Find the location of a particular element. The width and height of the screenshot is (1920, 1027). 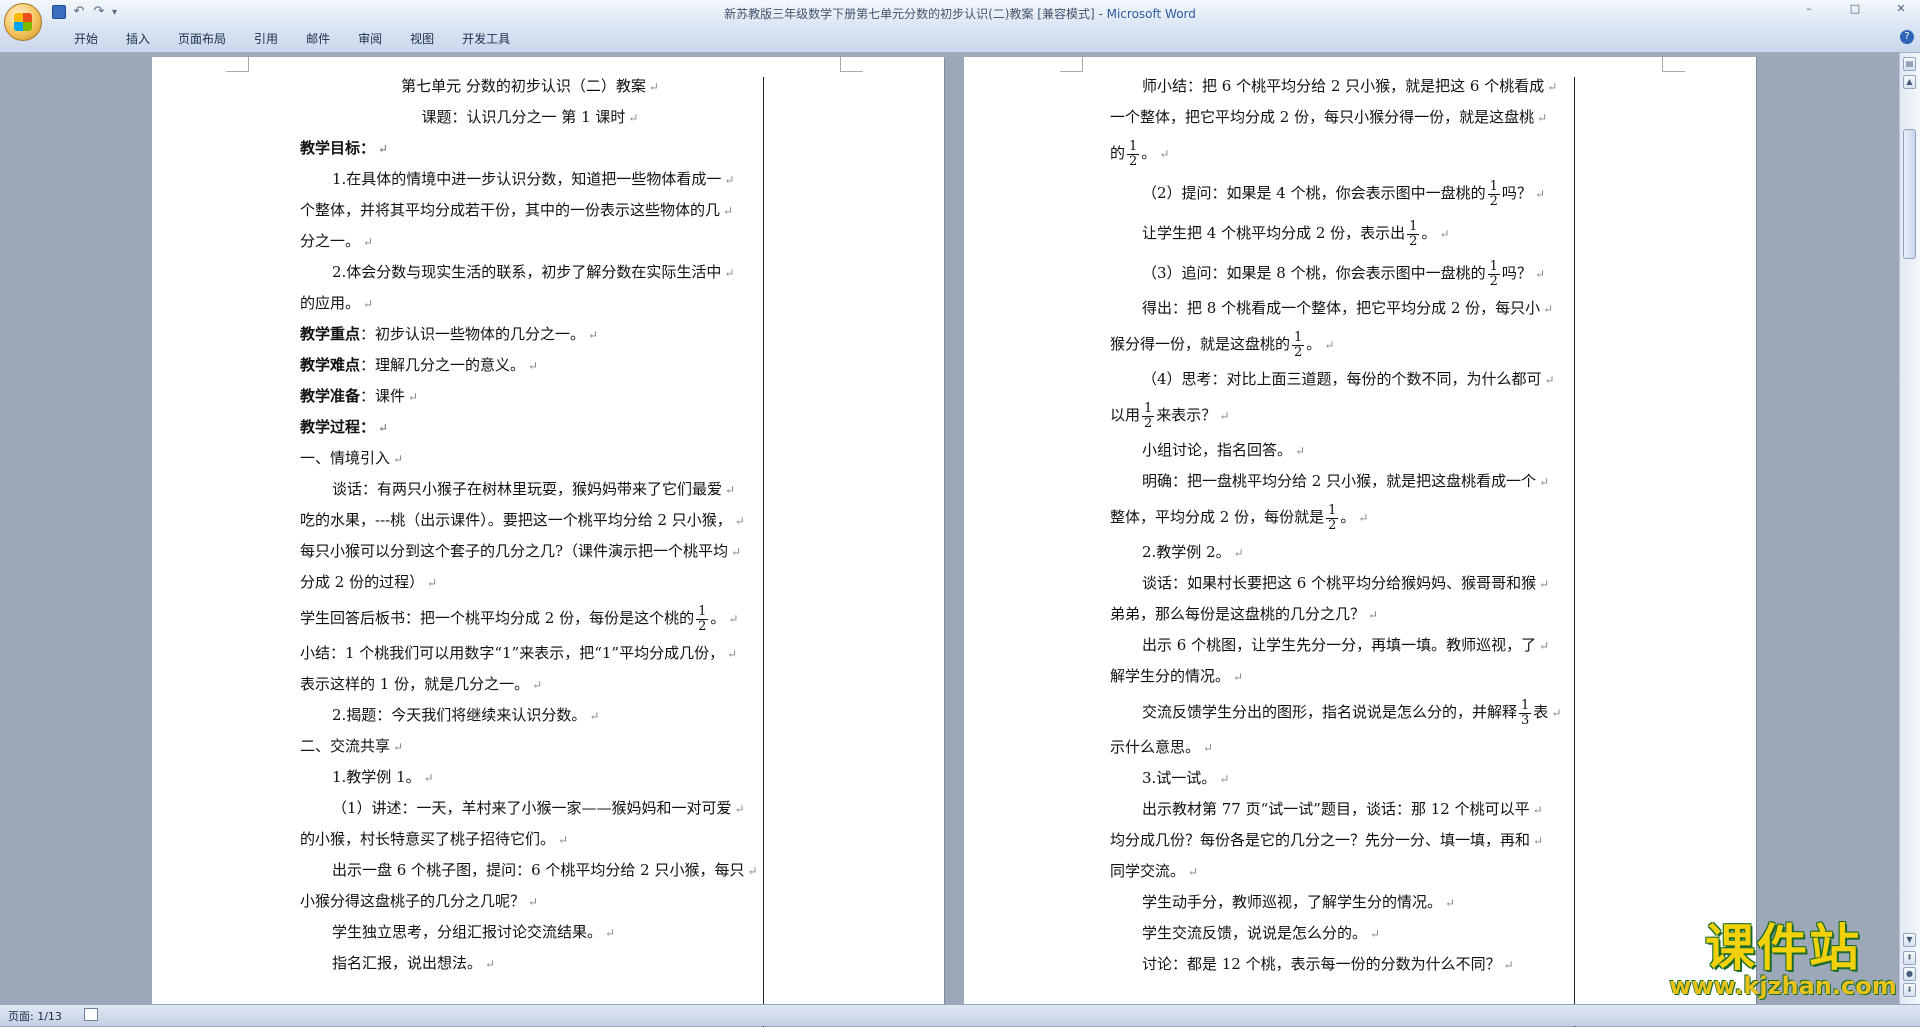

close-button: ✕ is located at coordinates (1901, 8).